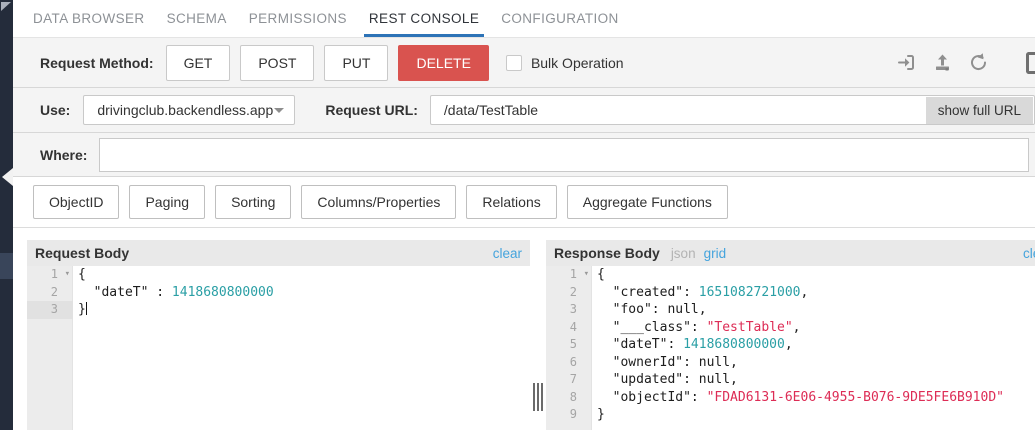 This screenshot has width=1035, height=430. Describe the element at coordinates (979, 110) in the screenshot. I see `show-full-url-button: show full URL` at that location.